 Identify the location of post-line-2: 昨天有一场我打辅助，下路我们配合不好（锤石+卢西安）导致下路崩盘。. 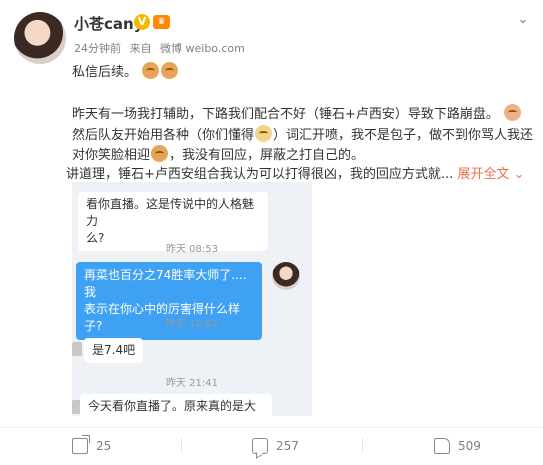
(297, 114).